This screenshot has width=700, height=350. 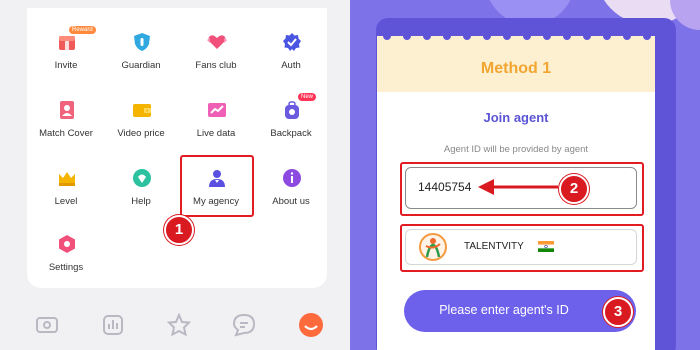 What do you see at coordinates (307, 97) in the screenshot?
I see `new-badge: New` at bounding box center [307, 97].